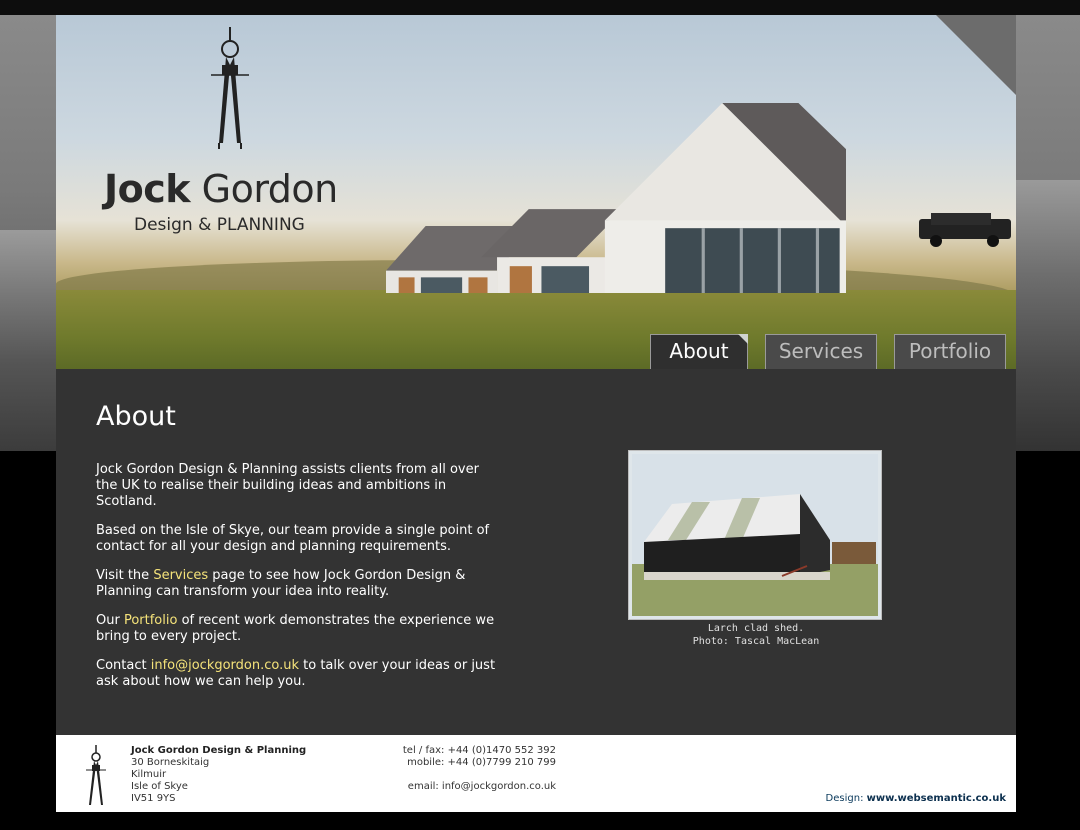 The width and height of the screenshot is (1080, 830). I want to click on caption-line-1: Larch clad shed., so click(756, 628).